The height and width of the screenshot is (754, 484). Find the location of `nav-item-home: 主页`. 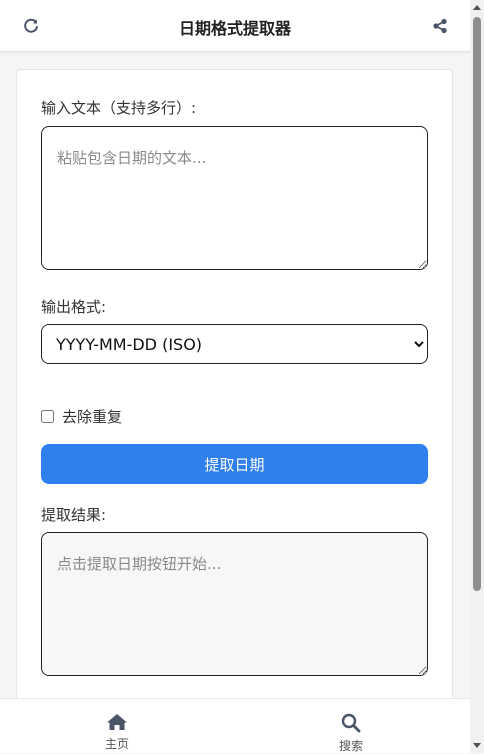

nav-item-home: 主页 is located at coordinates (117, 726).